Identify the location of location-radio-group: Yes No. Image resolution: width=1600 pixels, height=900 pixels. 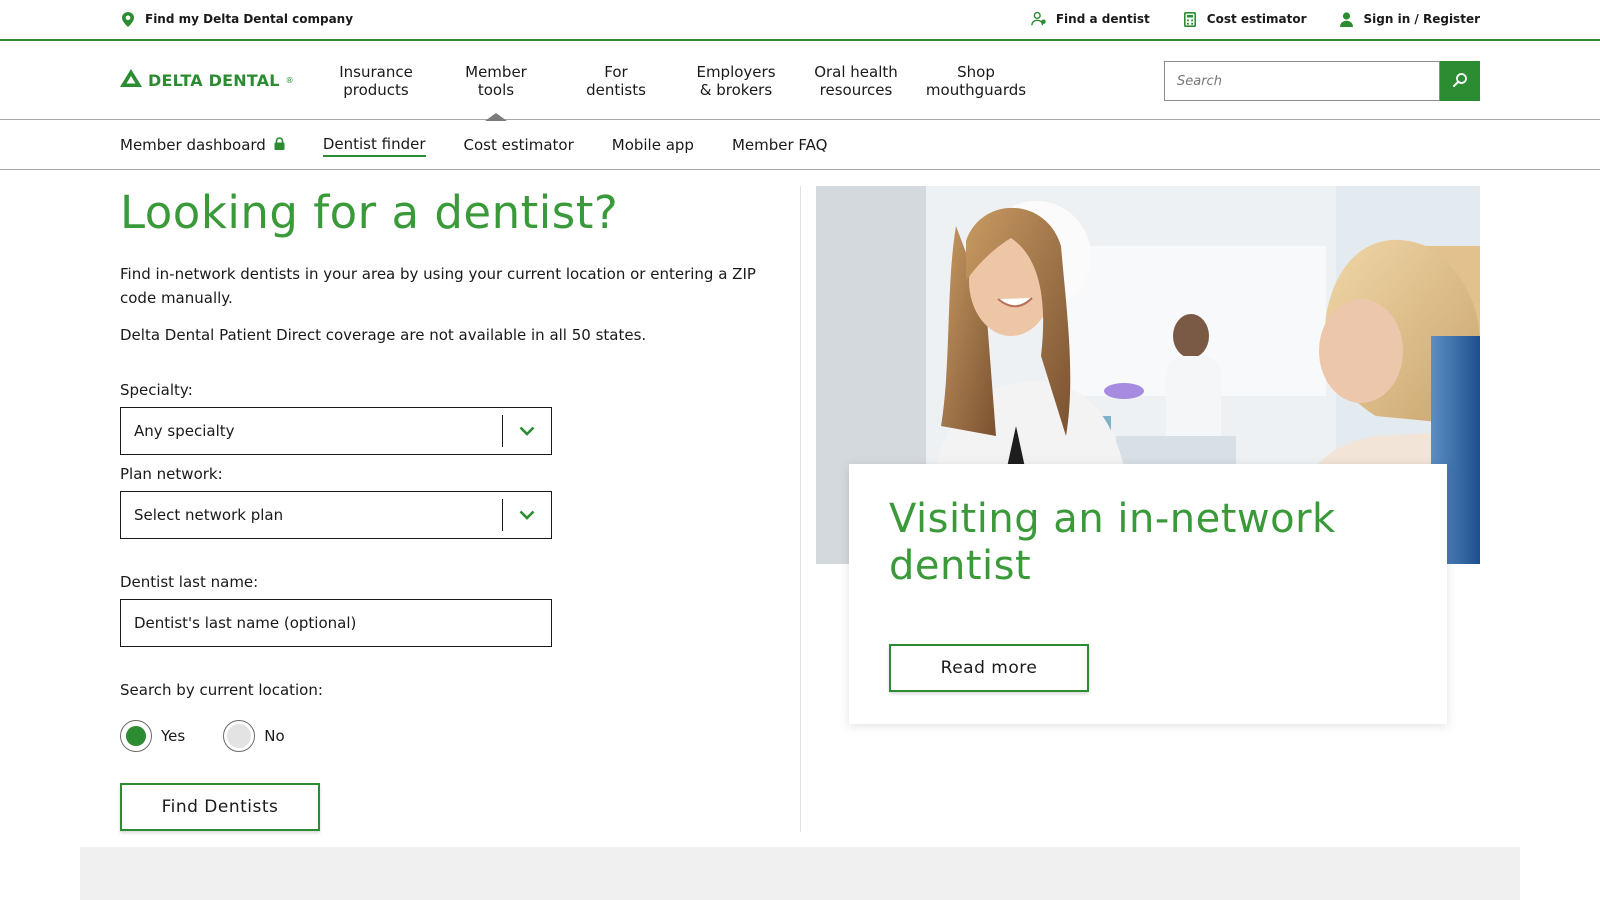
(221, 736).